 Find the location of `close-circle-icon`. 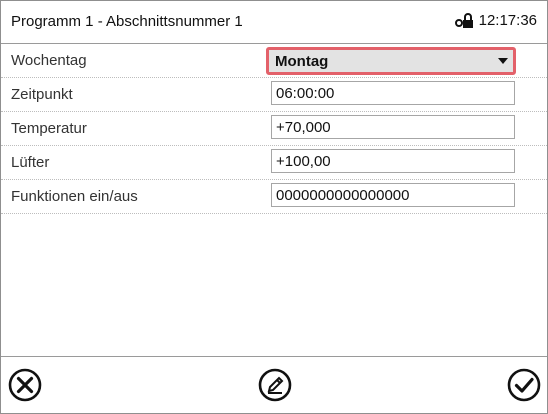

close-circle-icon is located at coordinates (25, 385).